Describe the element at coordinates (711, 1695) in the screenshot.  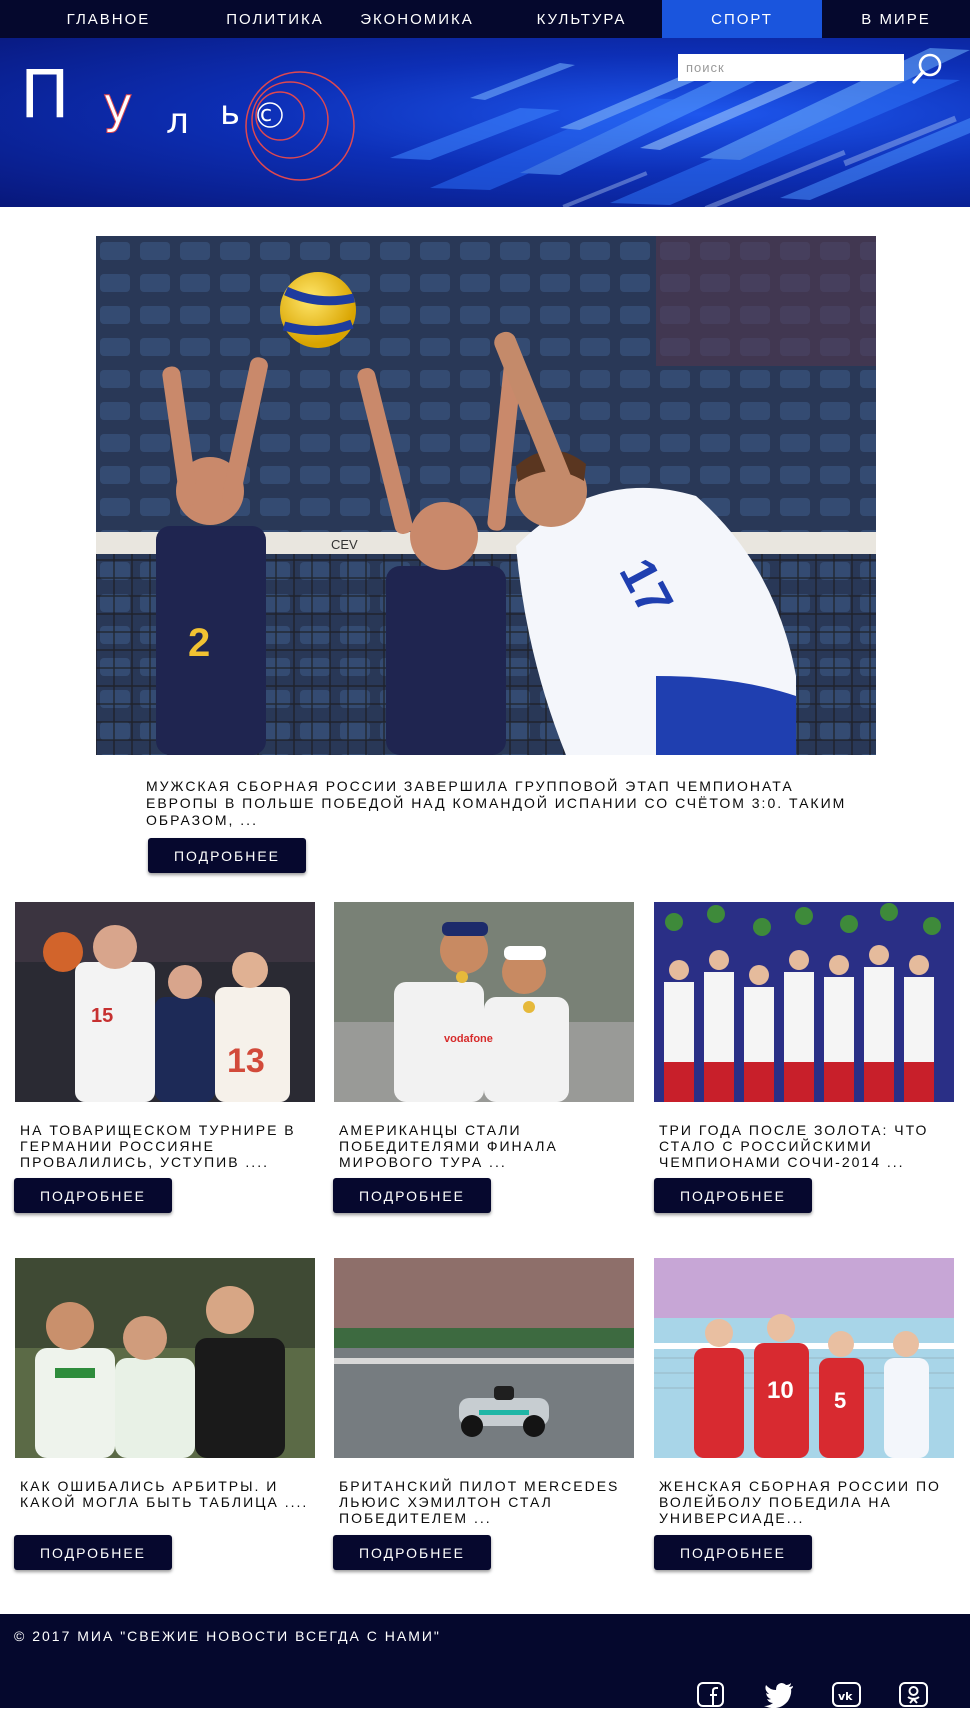
I see `facebook-icon` at that location.